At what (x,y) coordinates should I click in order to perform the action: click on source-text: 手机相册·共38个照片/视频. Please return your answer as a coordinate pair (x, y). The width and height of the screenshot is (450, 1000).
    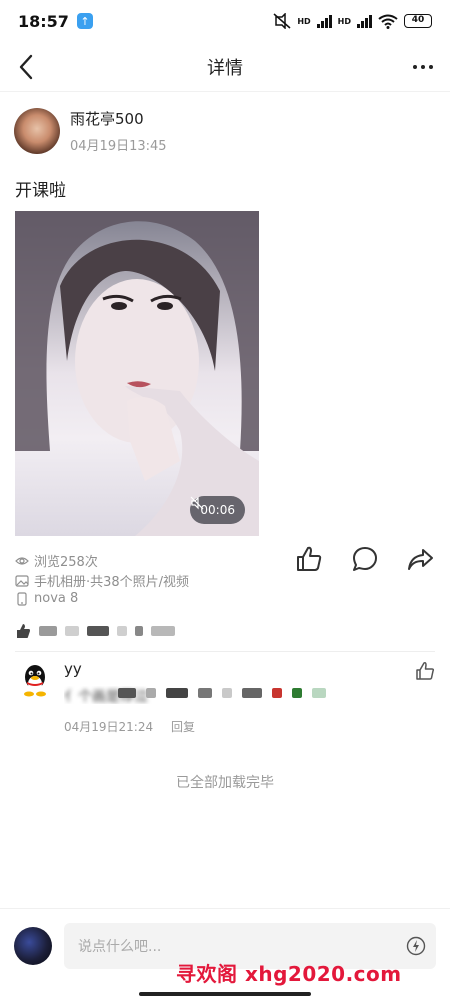
    Looking at the image, I should click on (111, 580).